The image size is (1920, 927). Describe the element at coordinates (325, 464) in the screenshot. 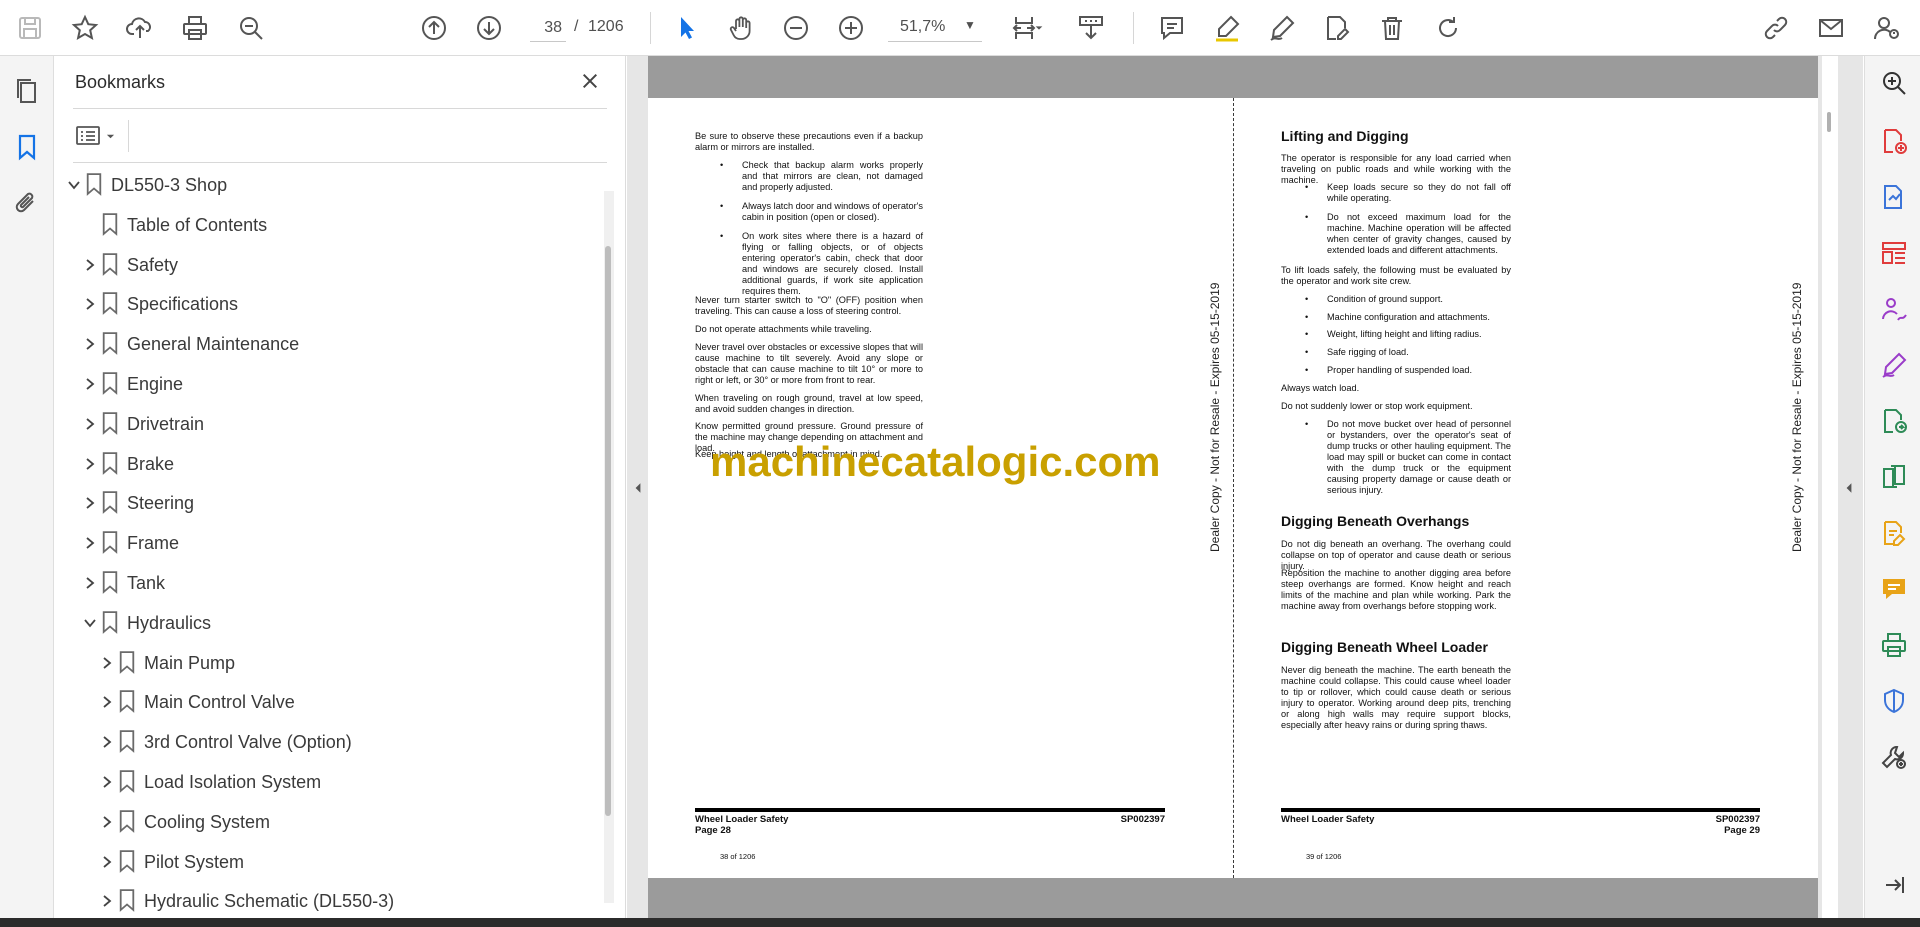

I see `bookmark-item: Brake` at that location.